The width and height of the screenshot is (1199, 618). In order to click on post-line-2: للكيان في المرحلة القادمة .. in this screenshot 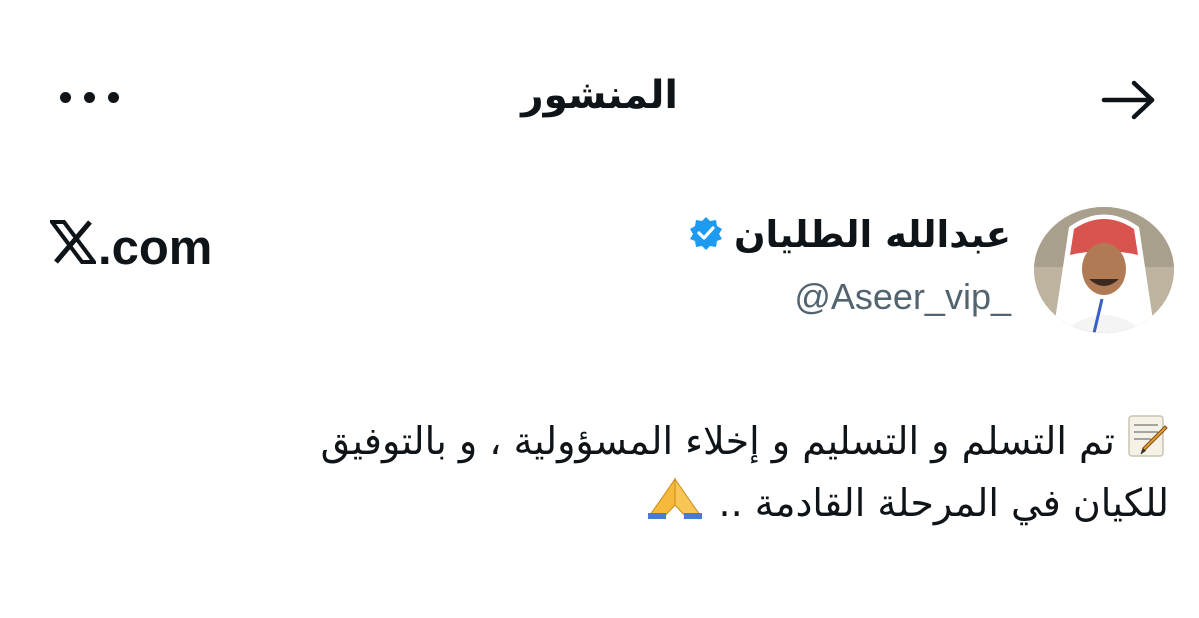, I will do `click(614, 505)`.